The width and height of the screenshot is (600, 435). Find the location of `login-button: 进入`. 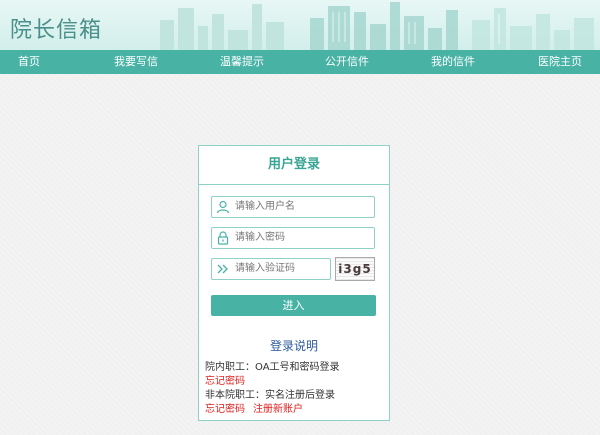

login-button: 进入 is located at coordinates (293, 305).